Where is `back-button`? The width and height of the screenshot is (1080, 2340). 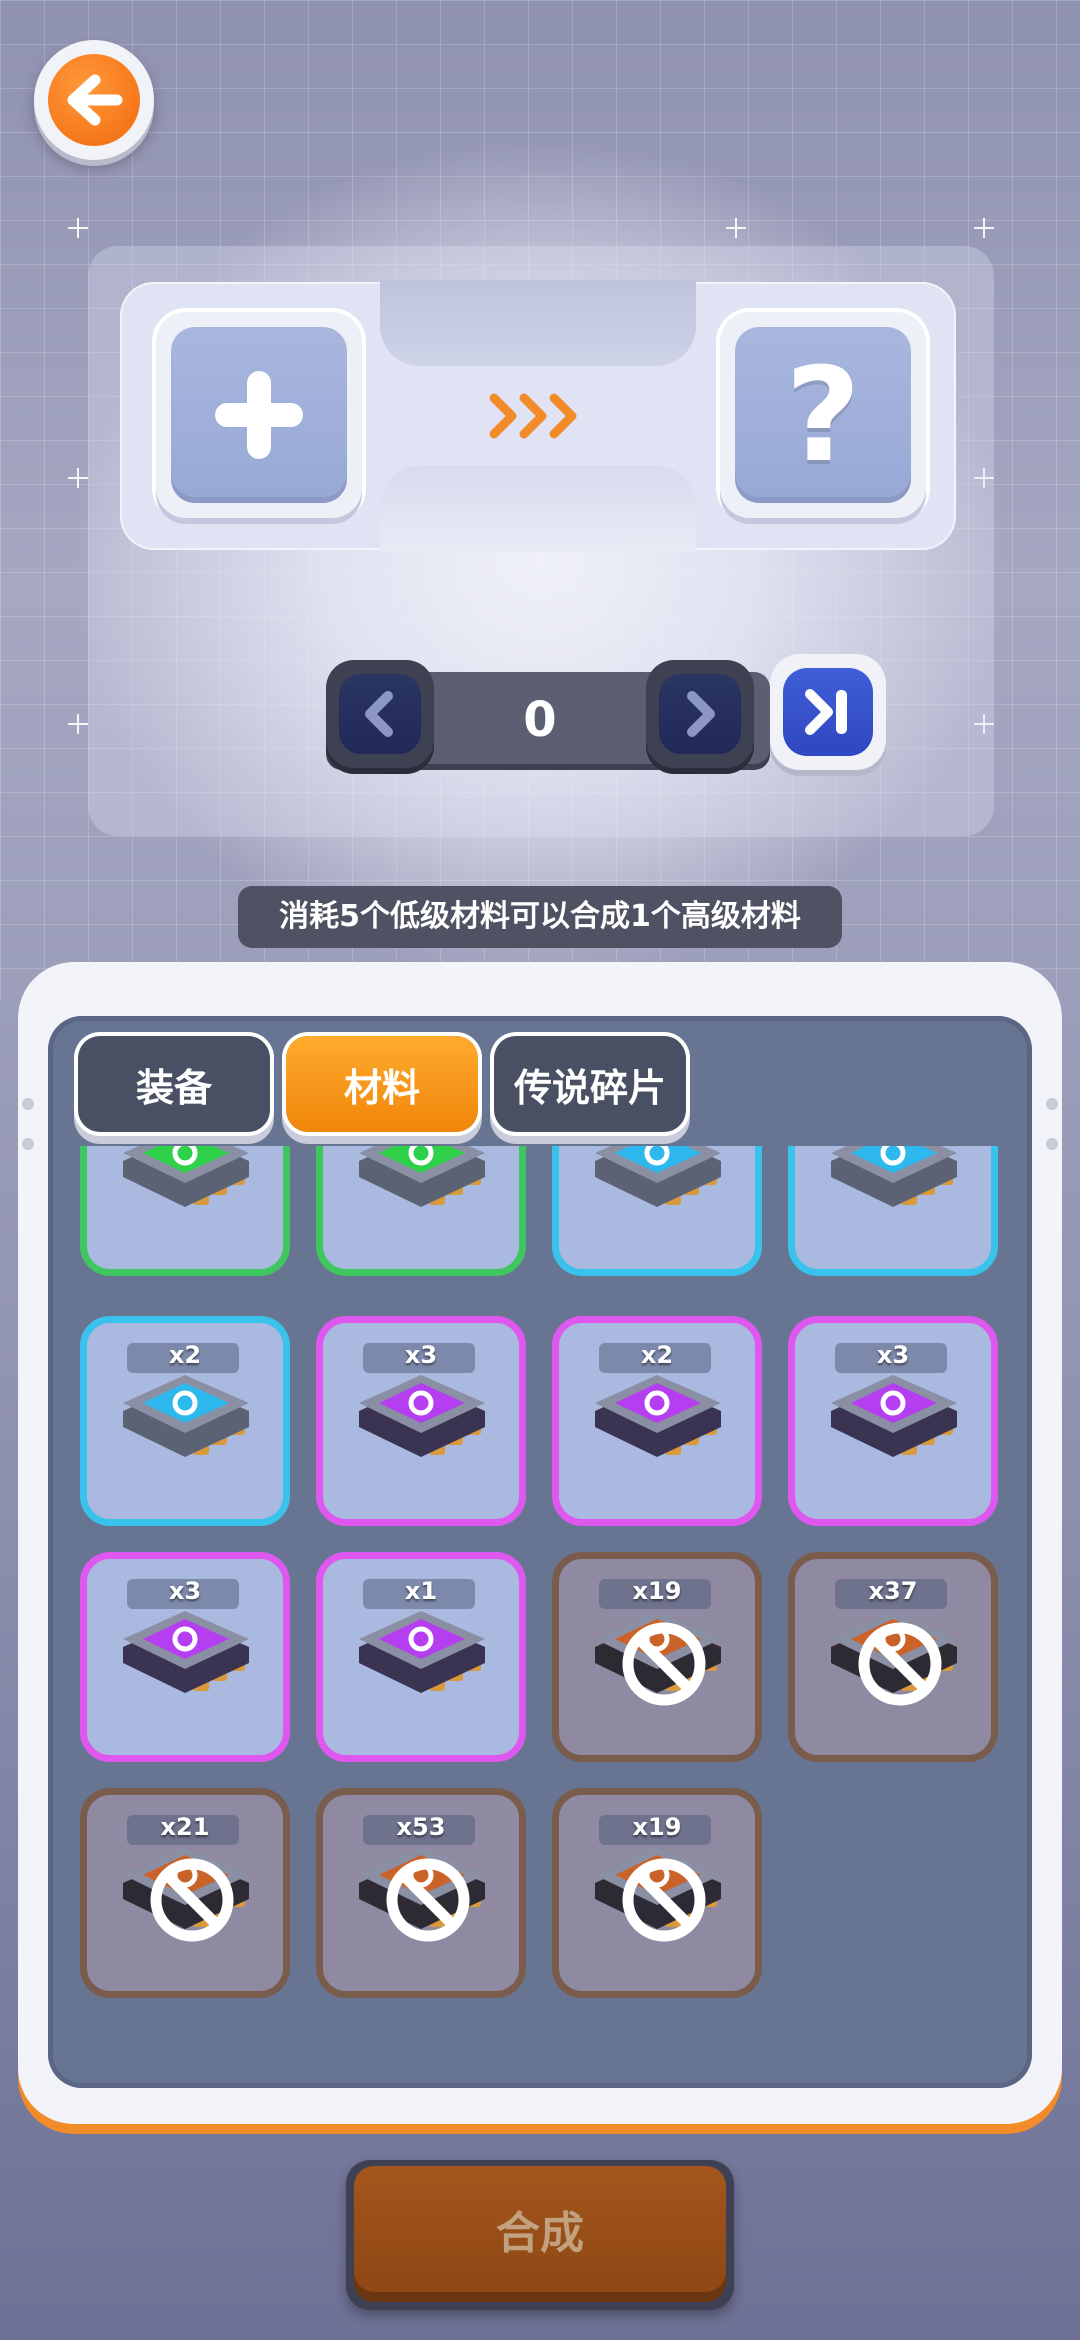
back-button is located at coordinates (94, 100).